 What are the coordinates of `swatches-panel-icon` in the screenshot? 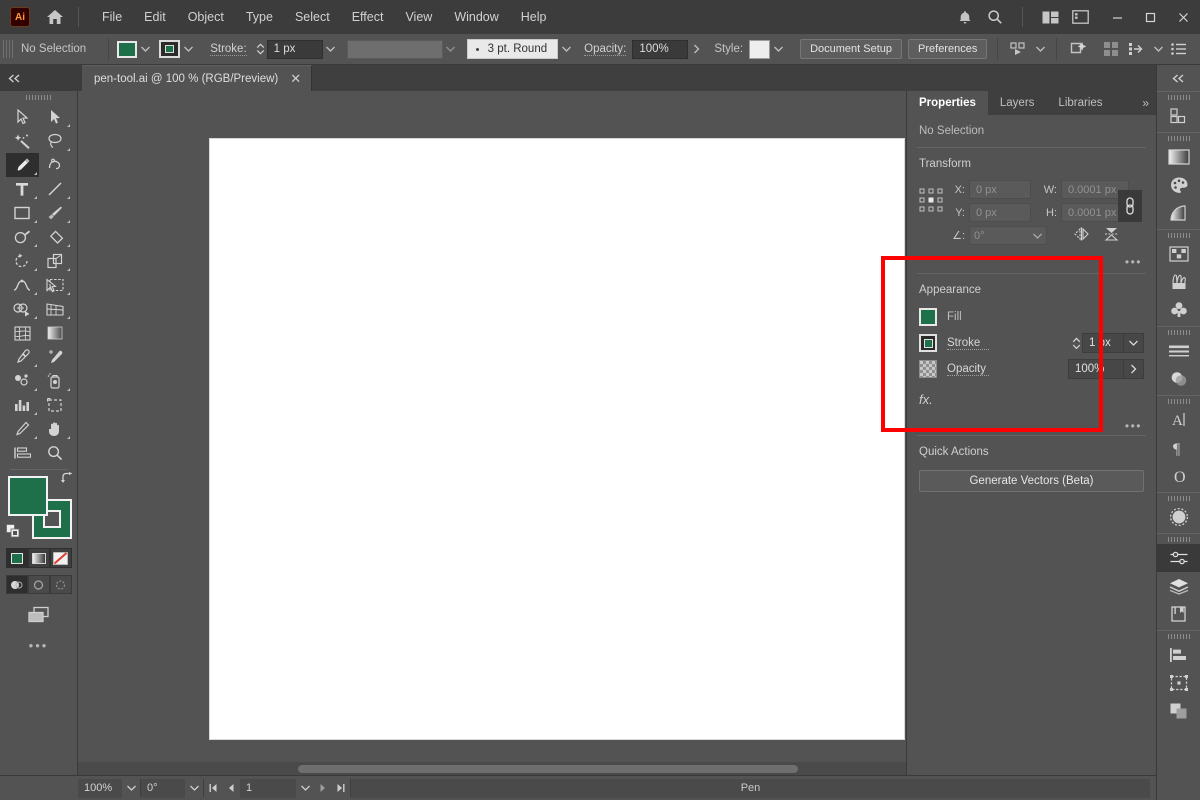 It's located at (1178, 254).